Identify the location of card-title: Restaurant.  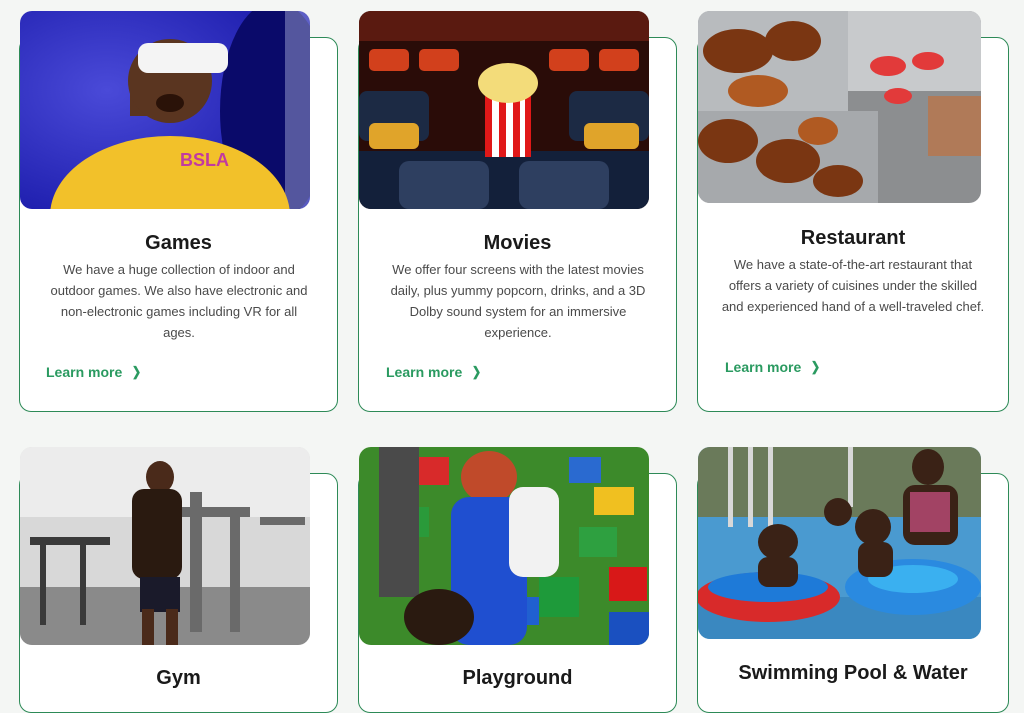
(853, 238).